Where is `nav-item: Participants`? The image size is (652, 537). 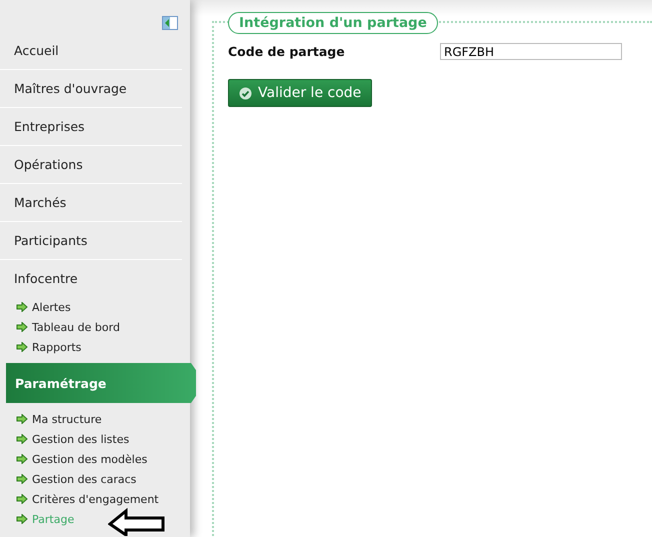
nav-item: Participants is located at coordinates (91, 241).